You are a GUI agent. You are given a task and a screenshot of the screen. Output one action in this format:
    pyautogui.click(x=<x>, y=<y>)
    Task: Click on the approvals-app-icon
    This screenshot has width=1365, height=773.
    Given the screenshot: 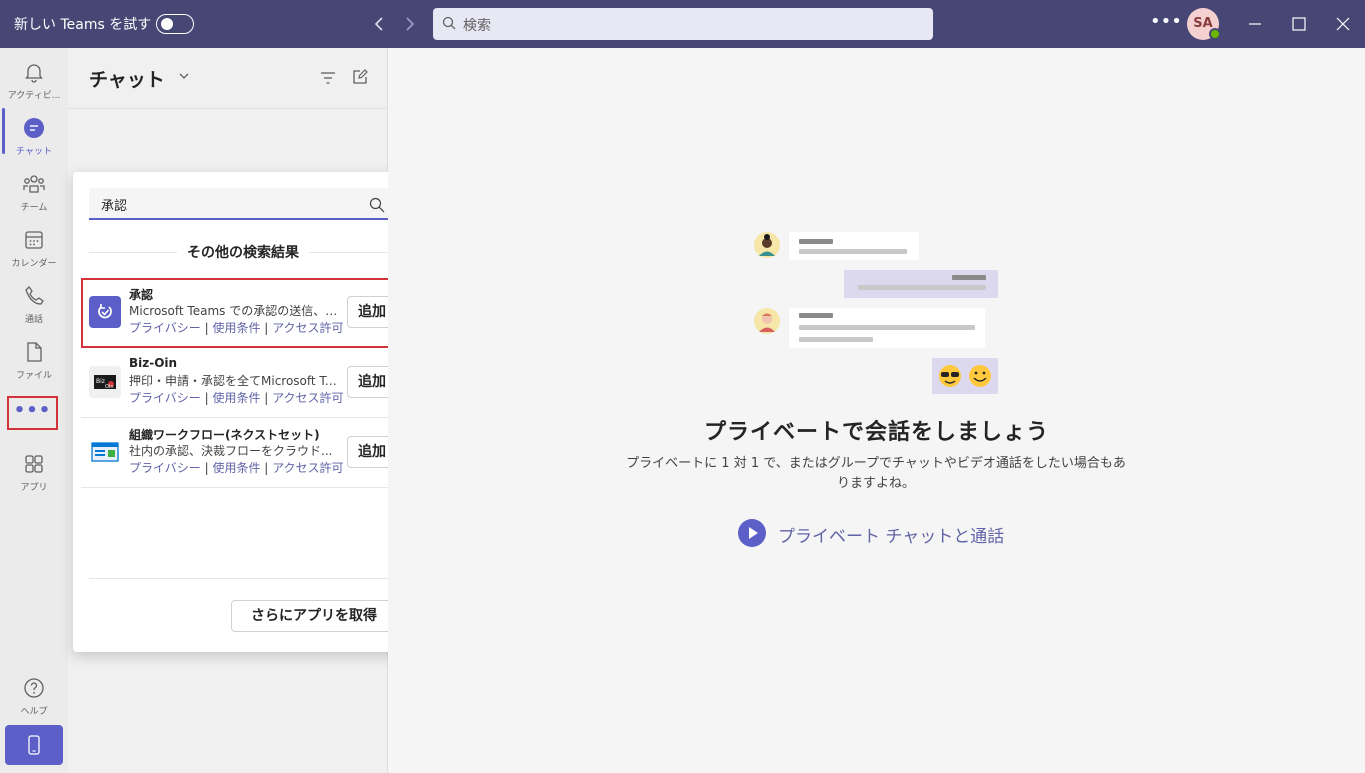 What is the action you would take?
    pyautogui.click(x=105, y=312)
    